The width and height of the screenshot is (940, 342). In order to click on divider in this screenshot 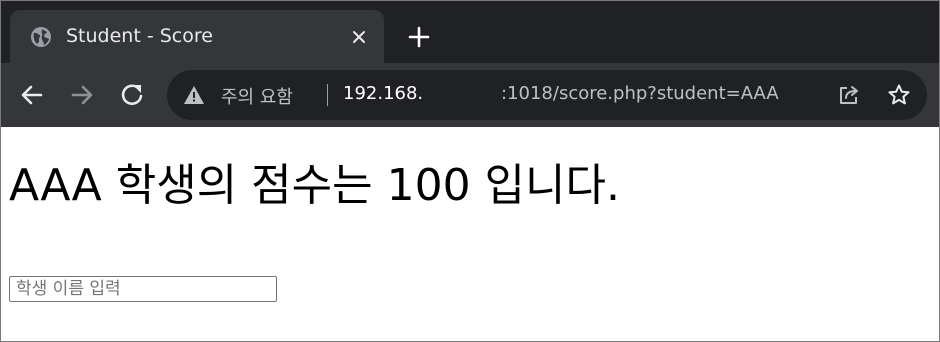, I will do `click(327, 95)`.